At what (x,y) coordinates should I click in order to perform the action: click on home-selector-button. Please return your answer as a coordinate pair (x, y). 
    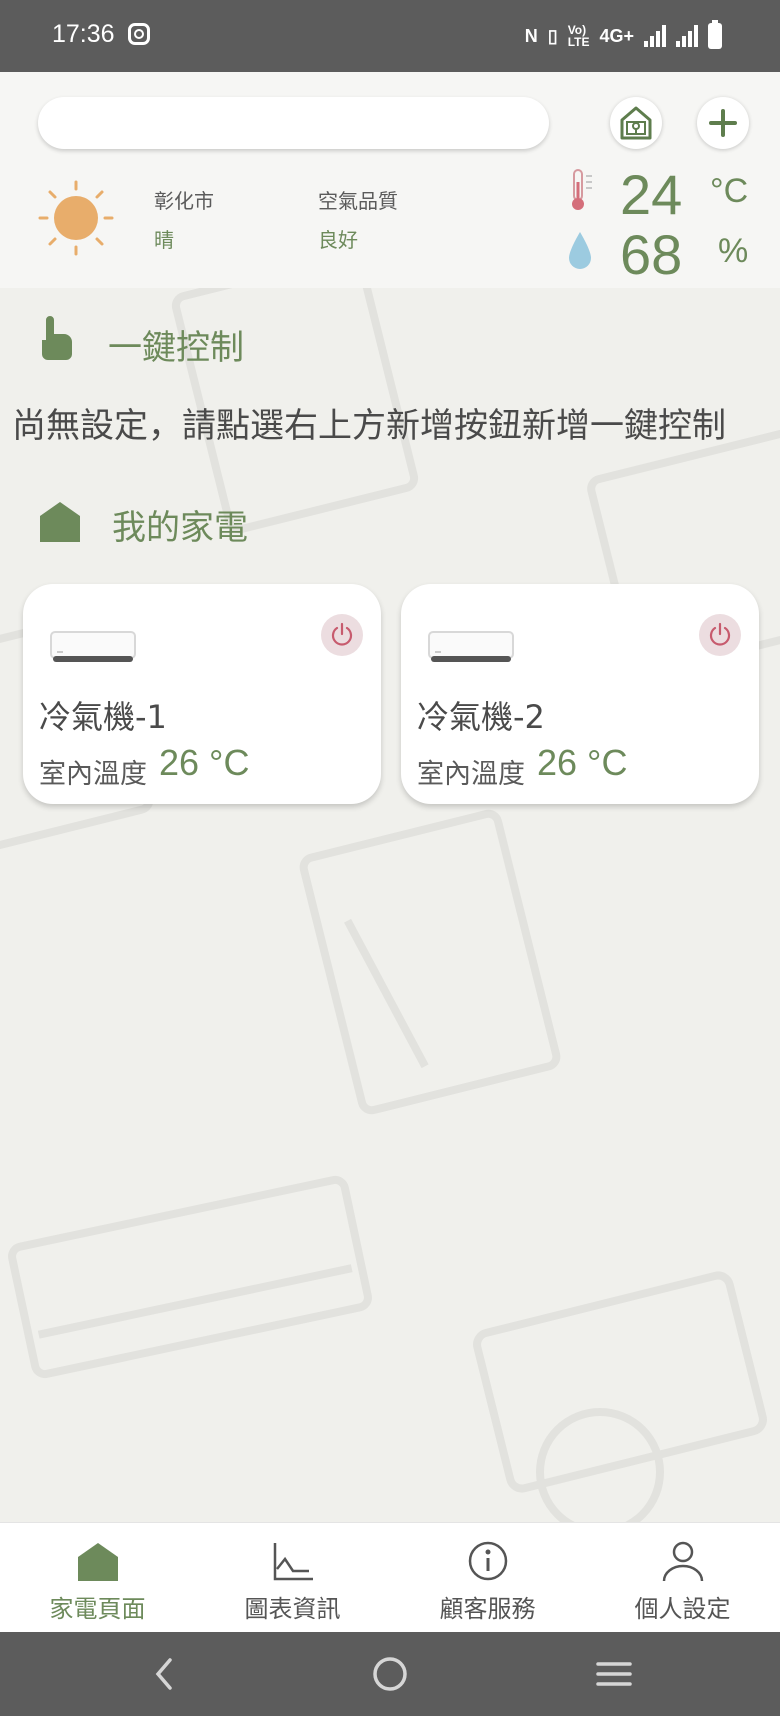
    Looking at the image, I should click on (636, 123).